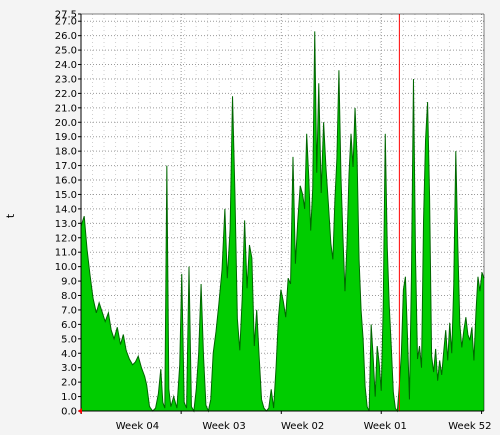  I want to click on x-tick-label: Week 04, so click(137, 426).